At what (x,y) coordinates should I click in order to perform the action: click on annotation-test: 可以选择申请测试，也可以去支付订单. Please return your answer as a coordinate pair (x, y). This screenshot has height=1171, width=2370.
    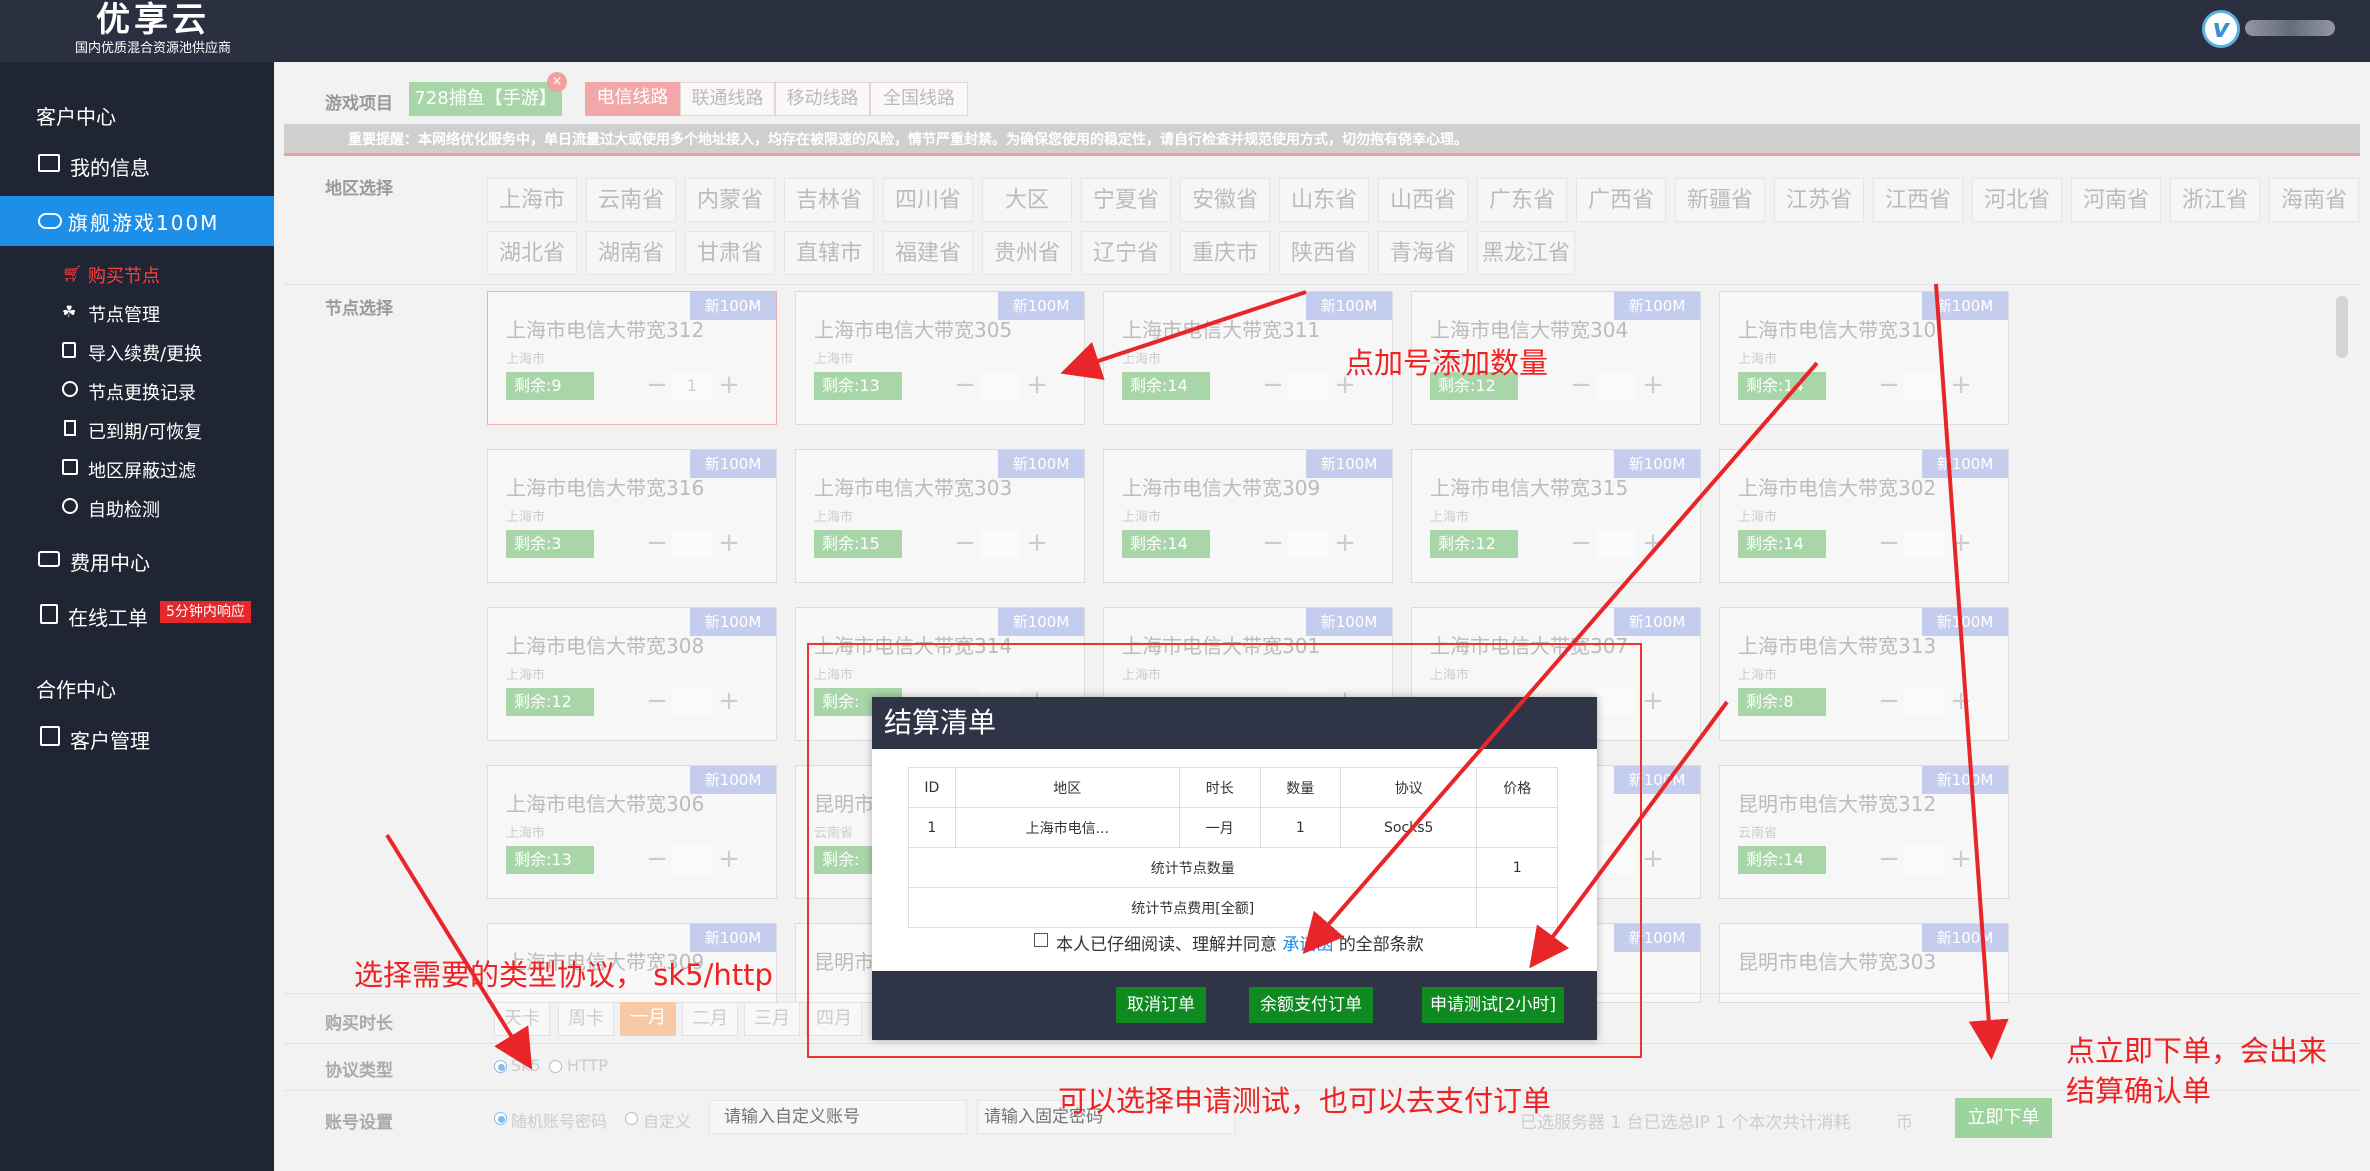
    Looking at the image, I should click on (1305, 1101).